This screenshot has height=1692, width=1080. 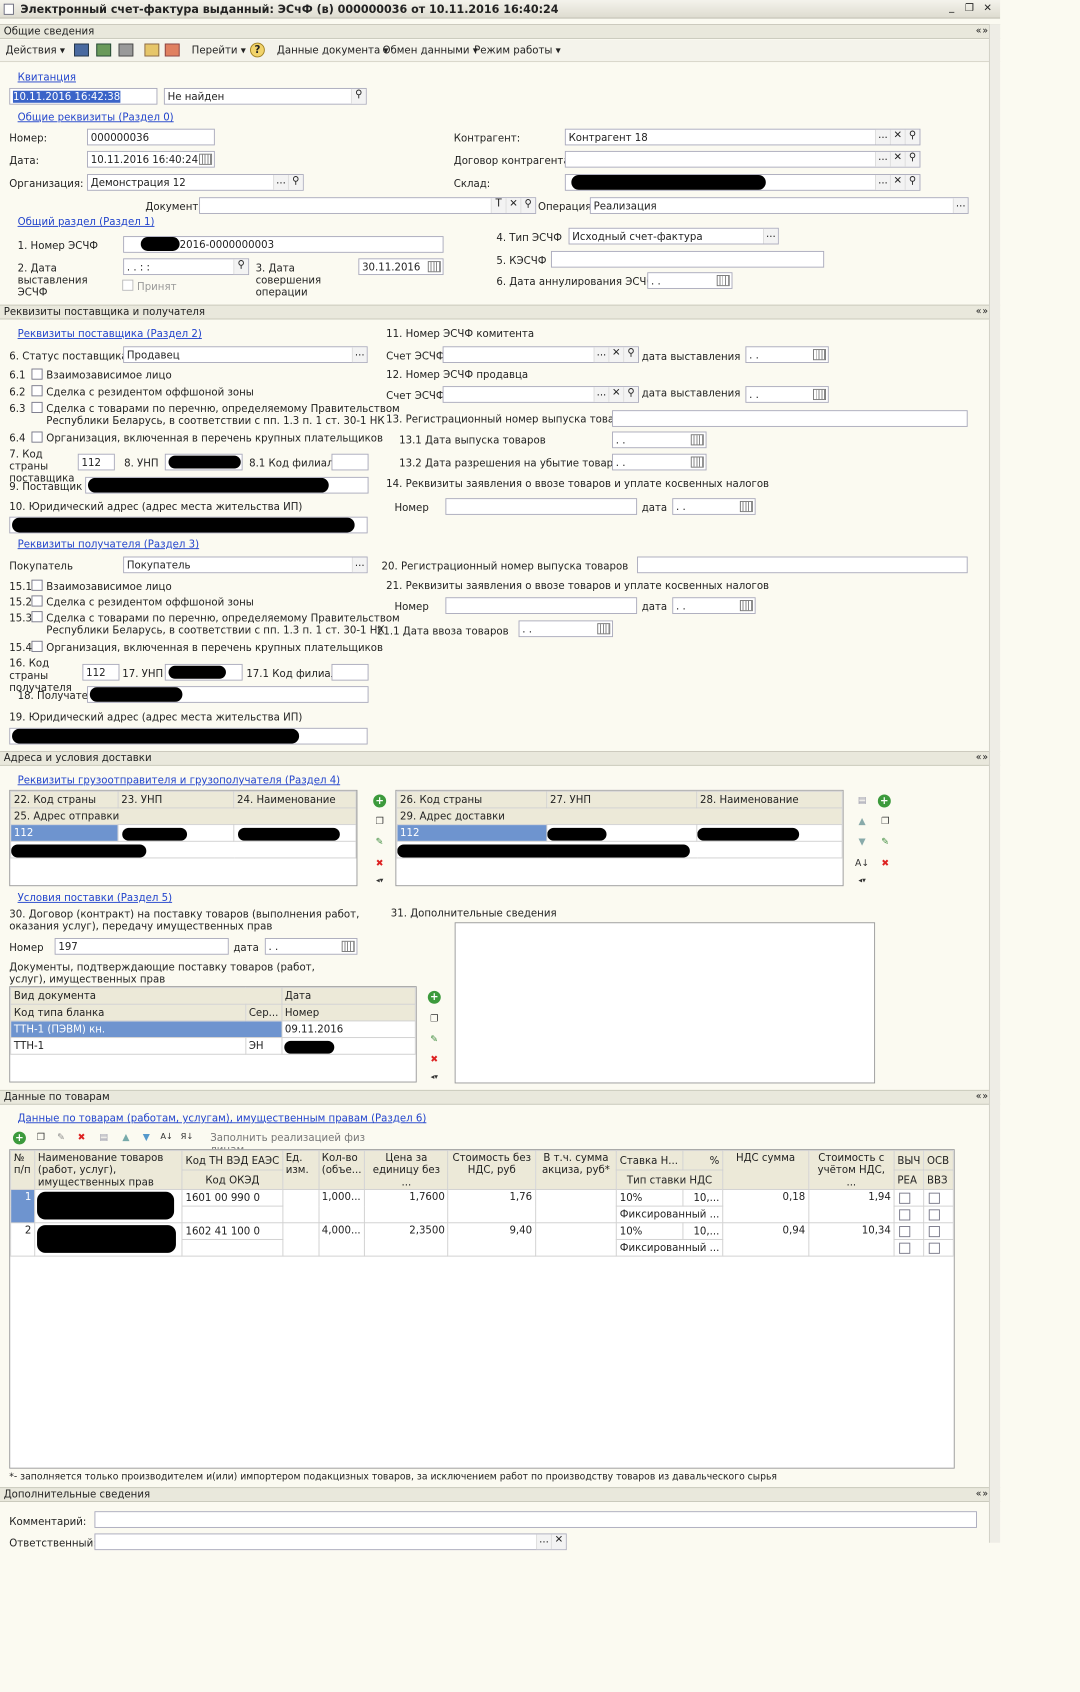 I want to click on sender-unp-cell, so click(x=176, y=833).